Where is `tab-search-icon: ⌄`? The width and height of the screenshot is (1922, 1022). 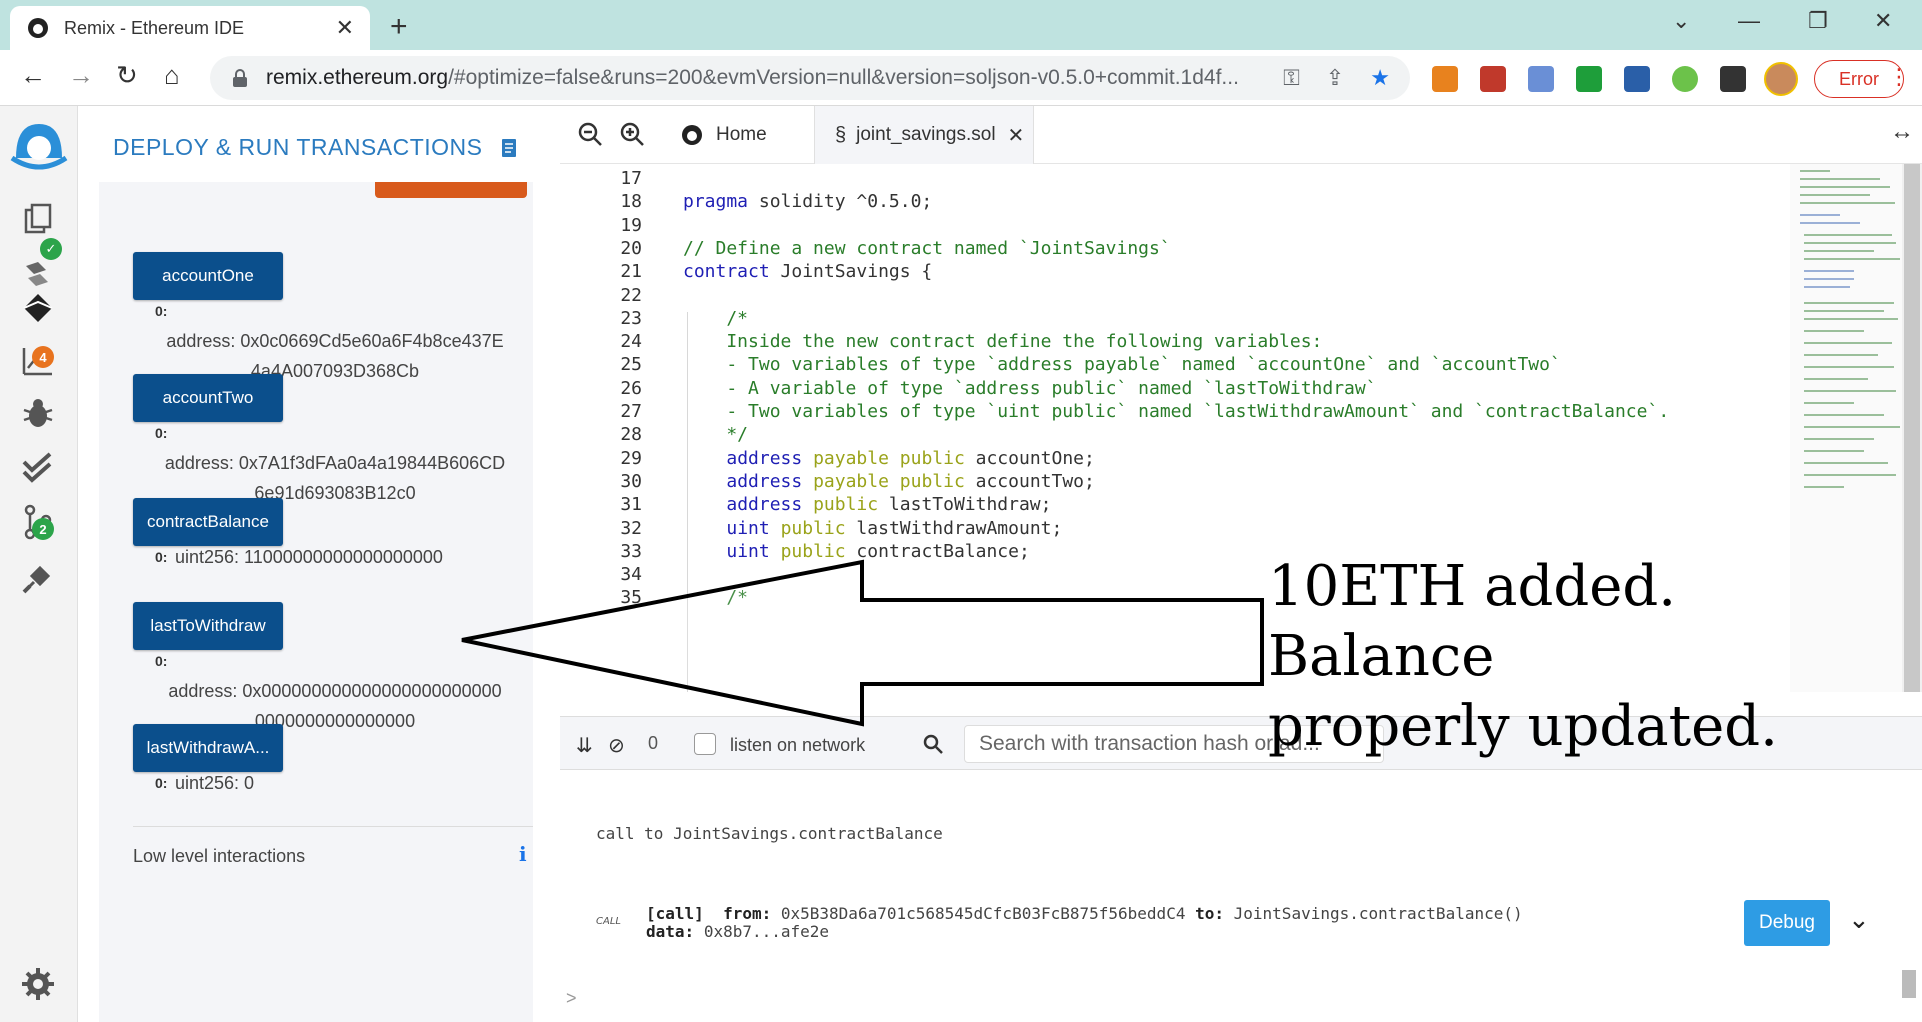 tab-search-icon: ⌄ is located at coordinates (1681, 21).